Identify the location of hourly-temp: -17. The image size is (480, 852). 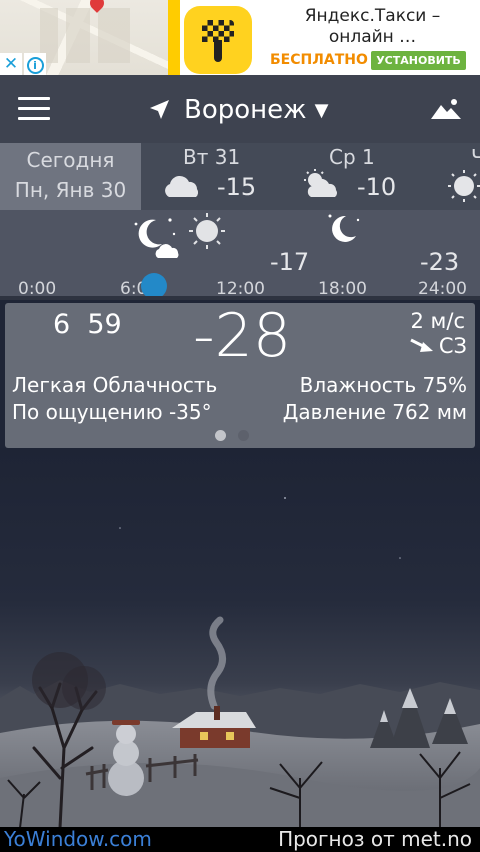
(290, 262).